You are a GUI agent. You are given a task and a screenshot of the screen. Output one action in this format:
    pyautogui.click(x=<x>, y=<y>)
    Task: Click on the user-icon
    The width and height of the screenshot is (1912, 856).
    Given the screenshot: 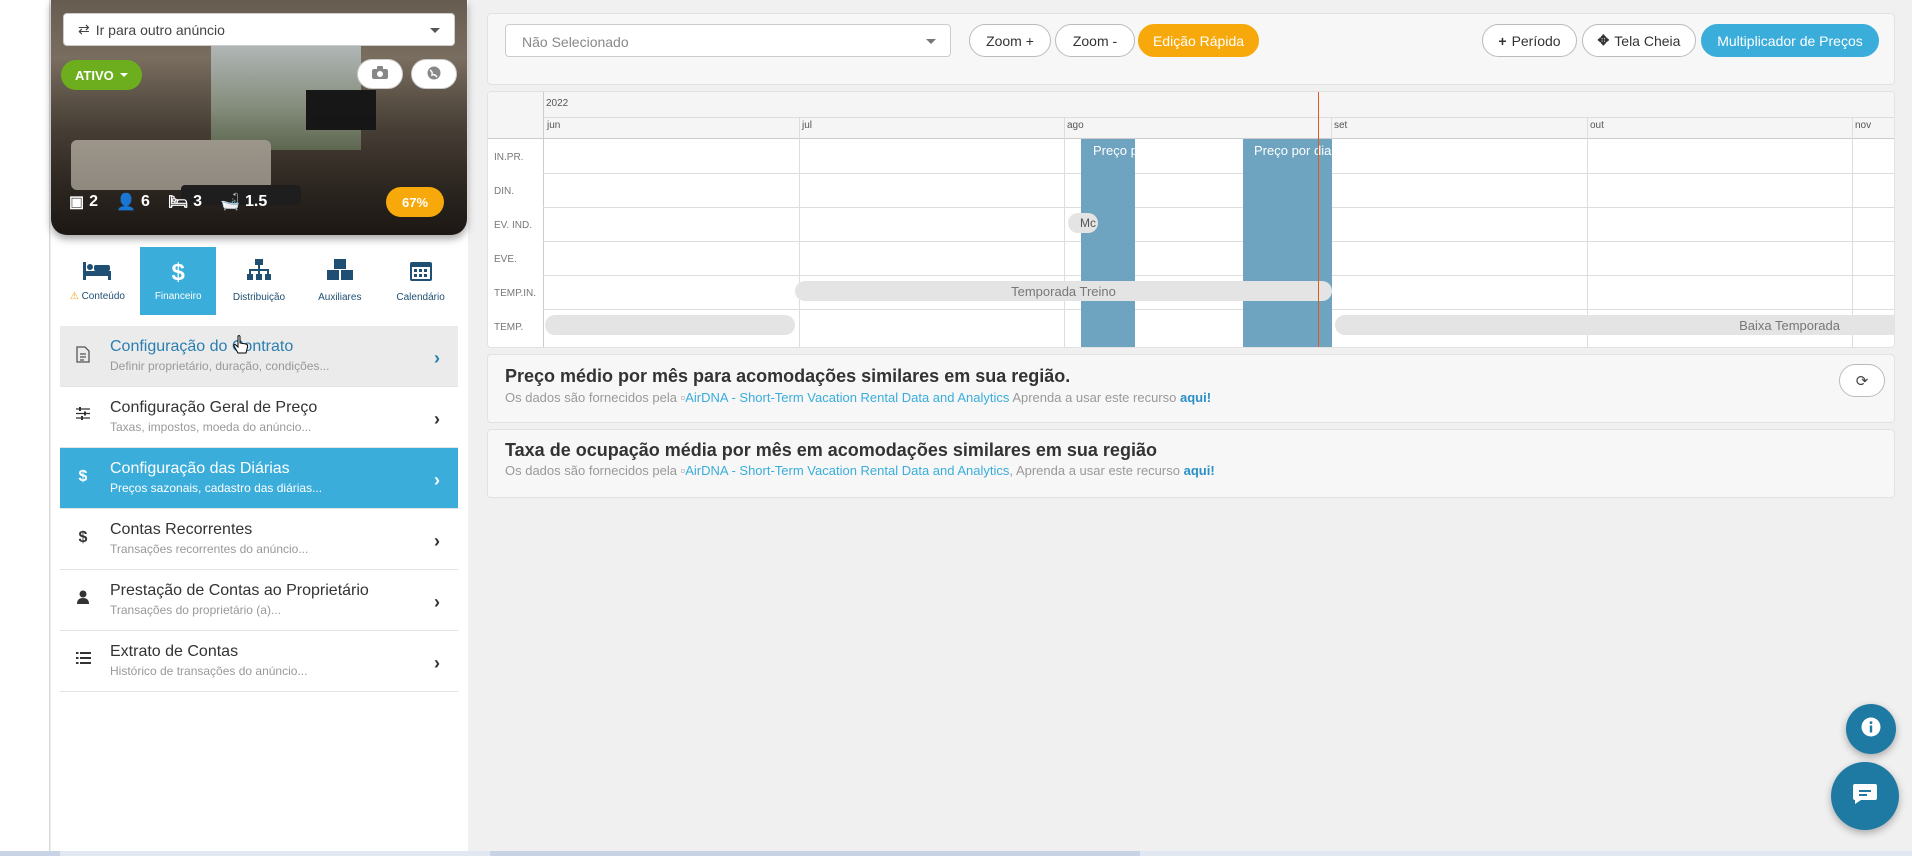 What is the action you would take?
    pyautogui.click(x=83, y=599)
    